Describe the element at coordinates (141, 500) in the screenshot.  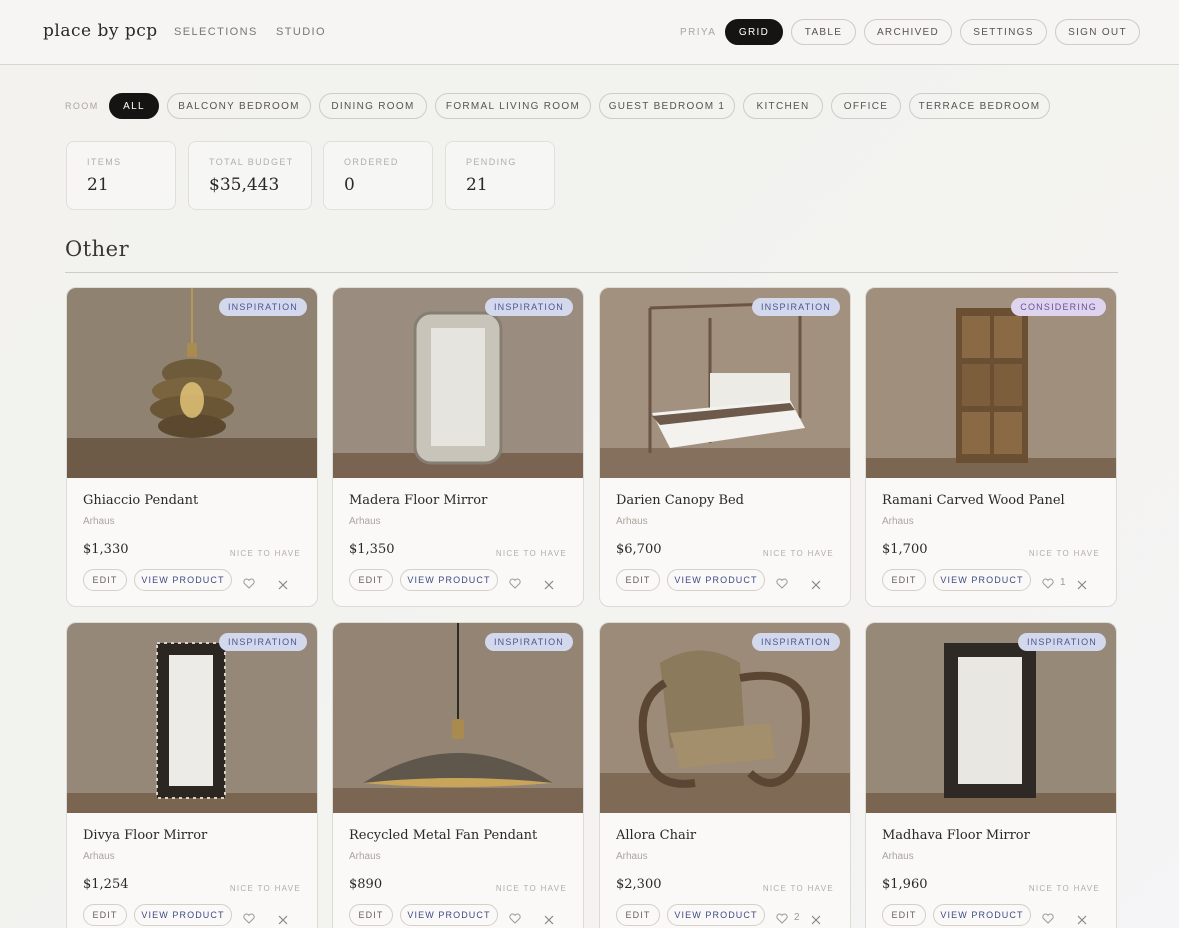
I see `product-name: Ghiaccio Pendant` at that location.